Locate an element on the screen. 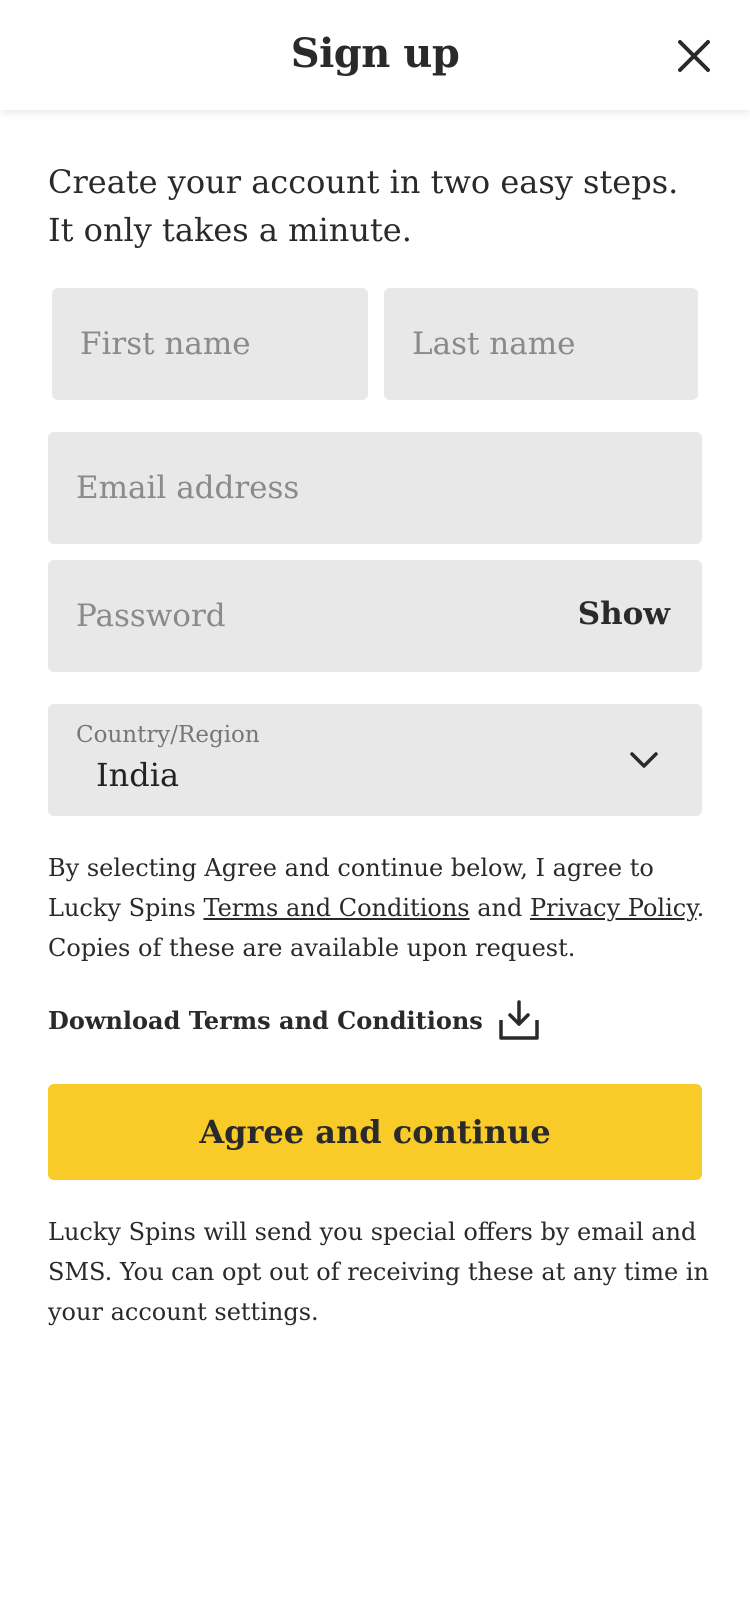  download-icon is located at coordinates (519, 1020).